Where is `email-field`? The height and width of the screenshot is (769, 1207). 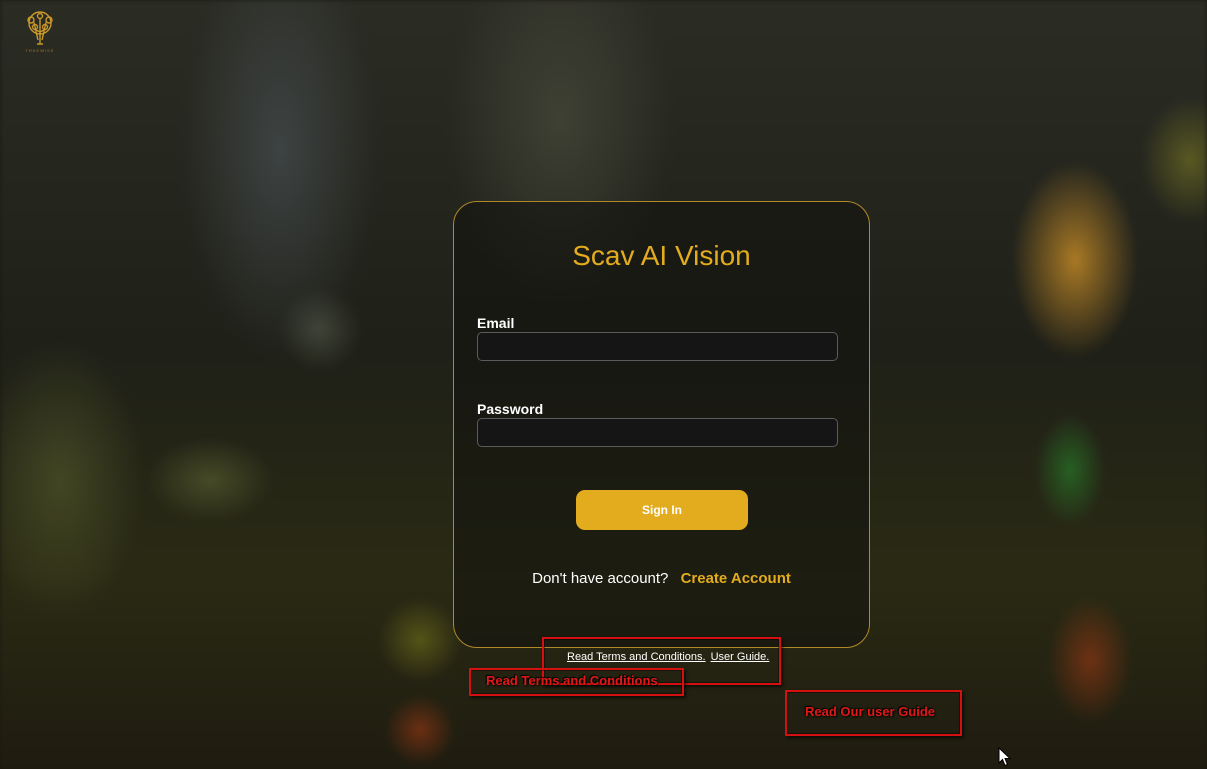
email-field is located at coordinates (657, 346).